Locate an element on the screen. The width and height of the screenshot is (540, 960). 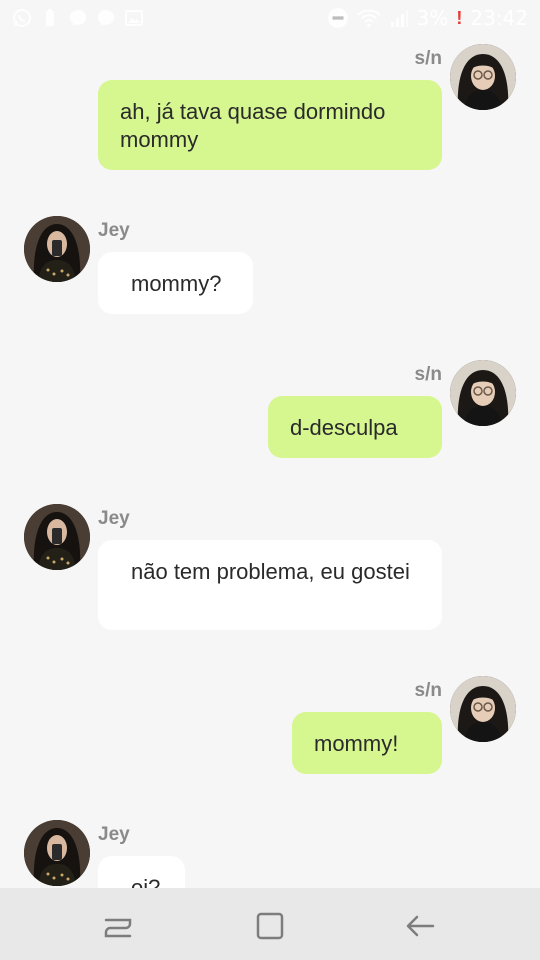
message-bubble: oi? is located at coordinates (141, 872).